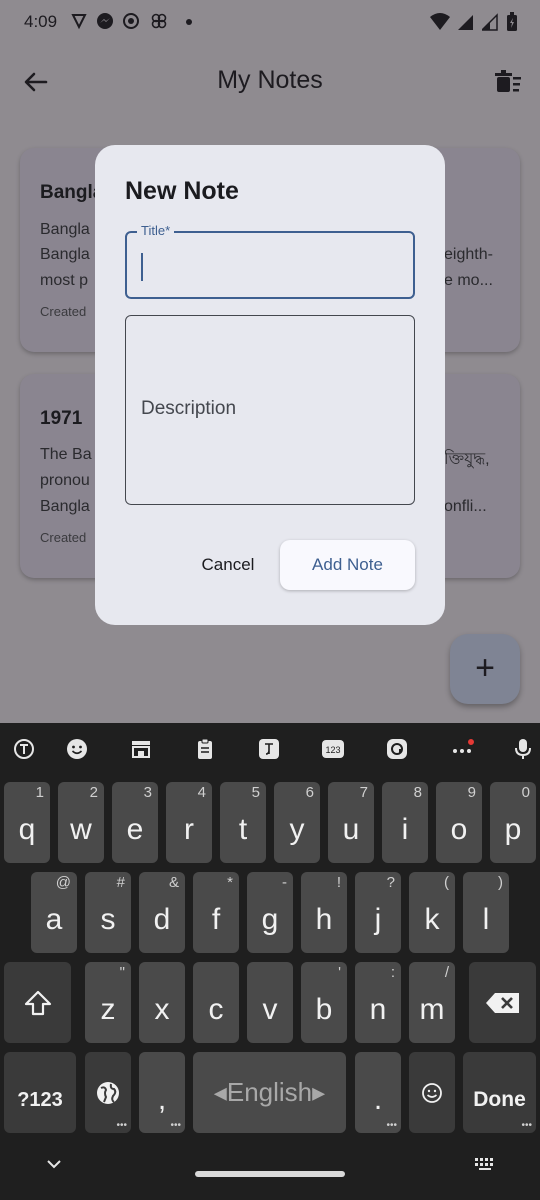 The image size is (540, 1200). I want to click on title-field: Title*, so click(270, 261).